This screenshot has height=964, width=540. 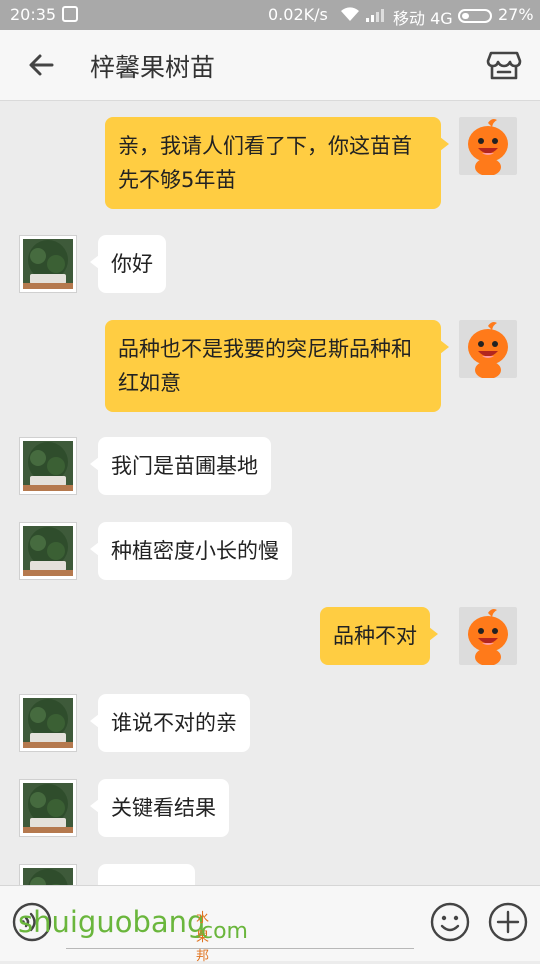 I want to click on message-bubble-received: 关键看结果, so click(x=159, y=808).